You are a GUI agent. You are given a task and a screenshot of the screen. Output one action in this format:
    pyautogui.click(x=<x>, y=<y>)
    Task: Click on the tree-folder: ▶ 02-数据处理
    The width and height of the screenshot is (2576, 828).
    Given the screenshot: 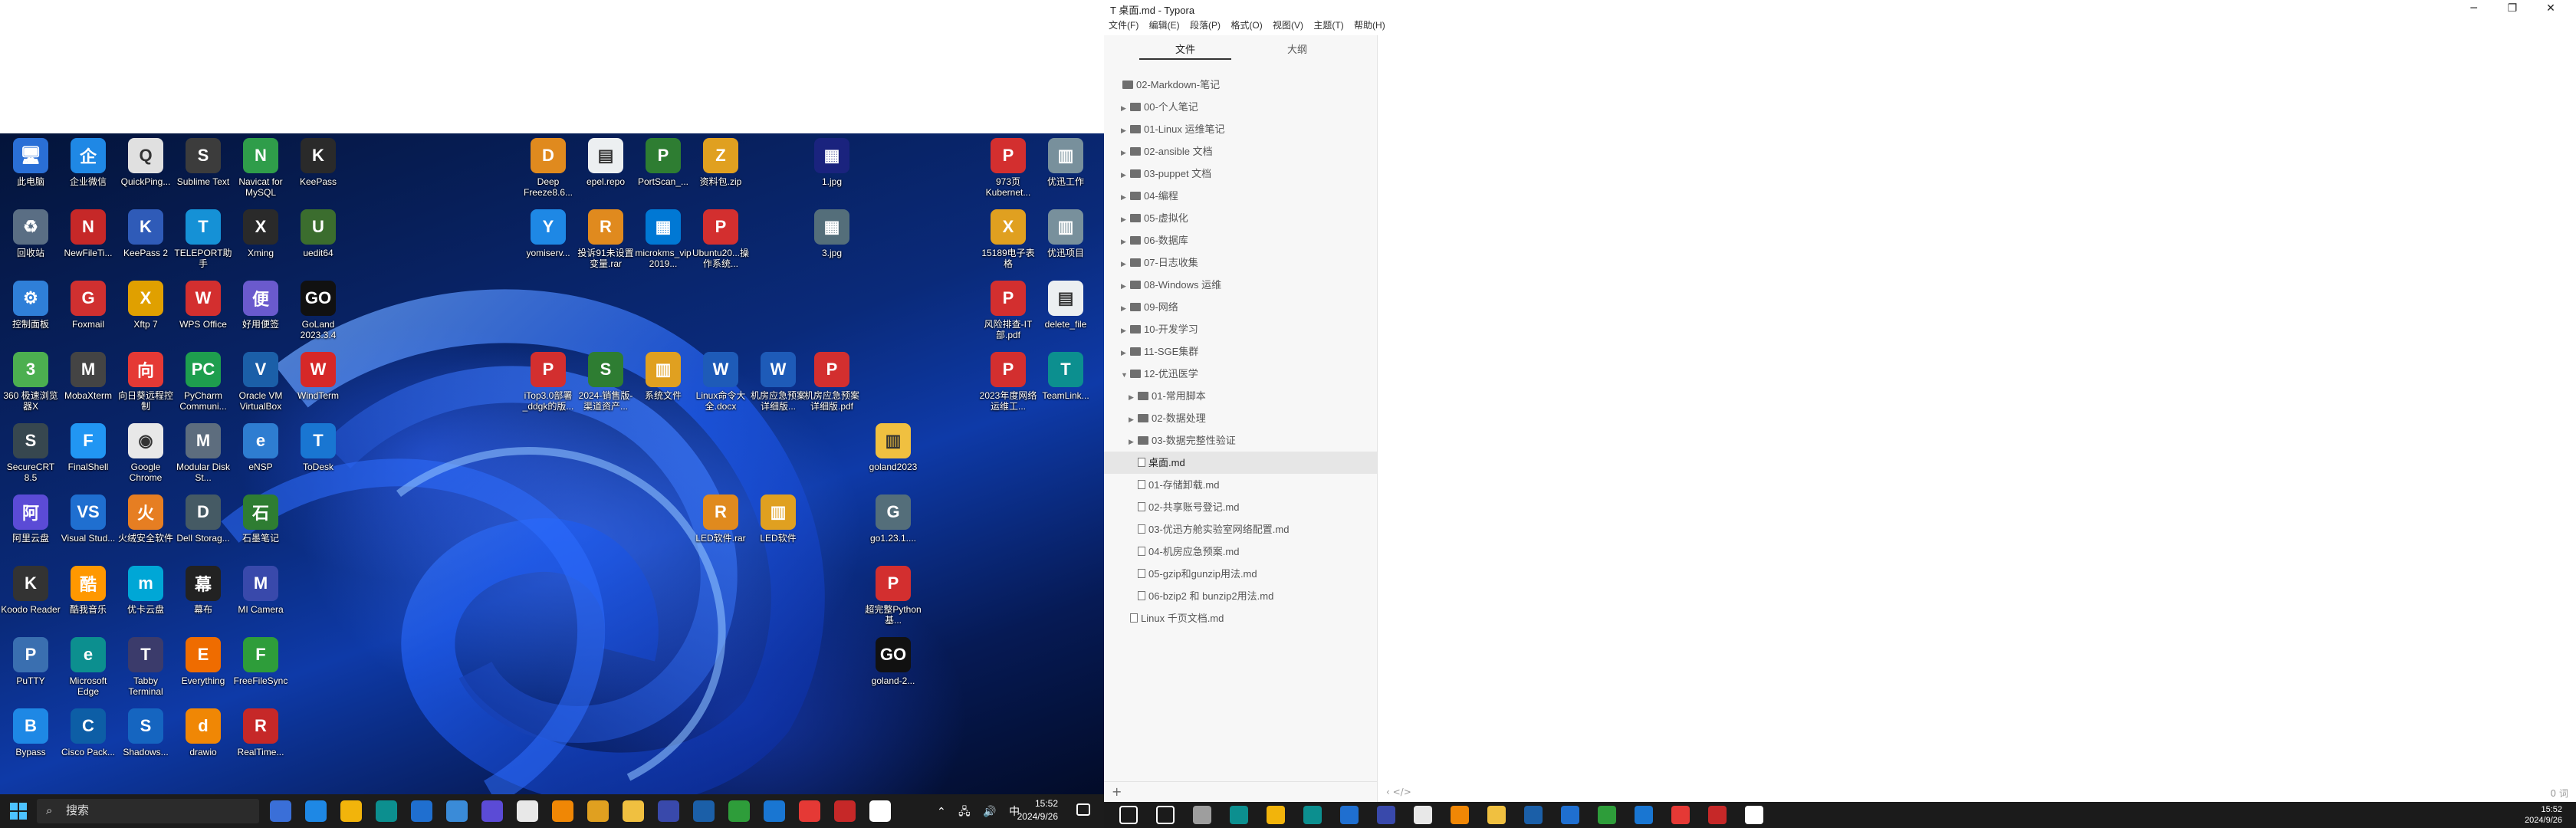 What is the action you would take?
    pyautogui.click(x=1240, y=418)
    